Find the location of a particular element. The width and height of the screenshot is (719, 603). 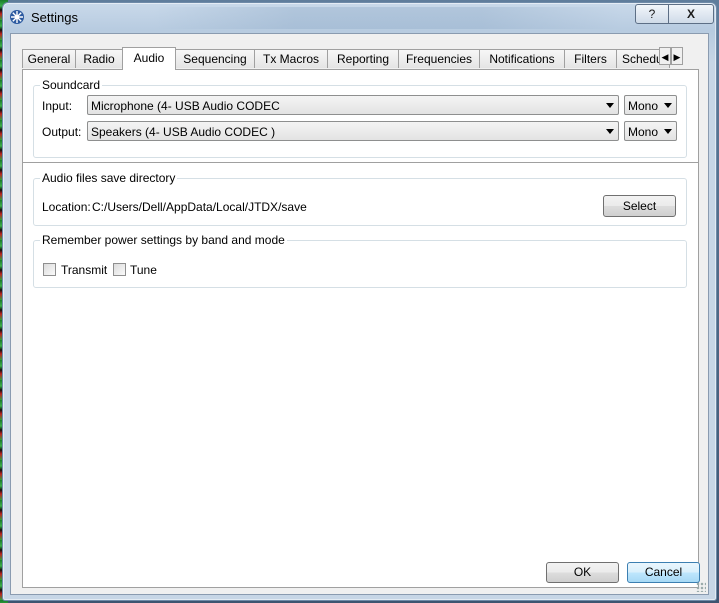

chevron-right-icon: ▶ is located at coordinates (677, 57).